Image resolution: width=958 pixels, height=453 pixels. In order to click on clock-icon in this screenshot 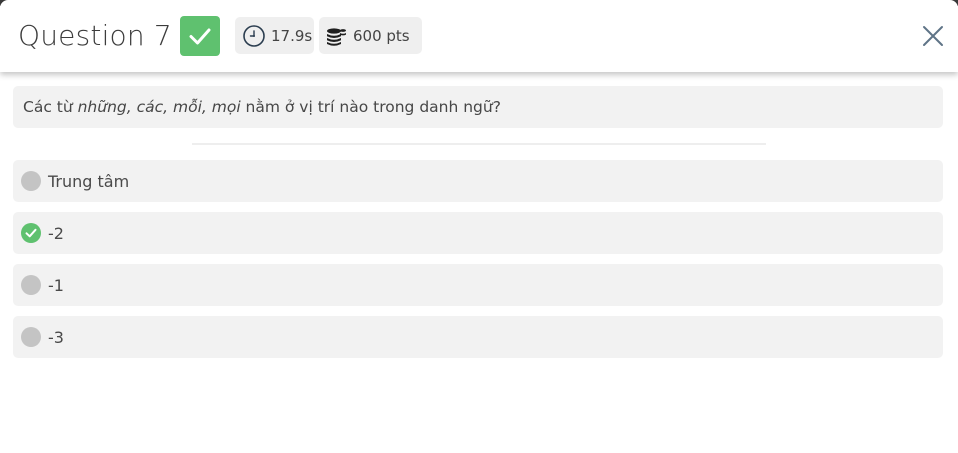, I will do `click(254, 36)`.